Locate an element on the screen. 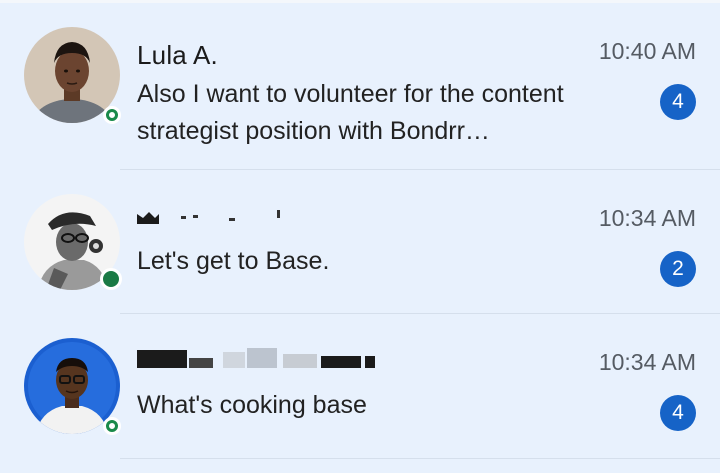 The width and height of the screenshot is (720, 473). unread-count-badge: 2 is located at coordinates (678, 269).